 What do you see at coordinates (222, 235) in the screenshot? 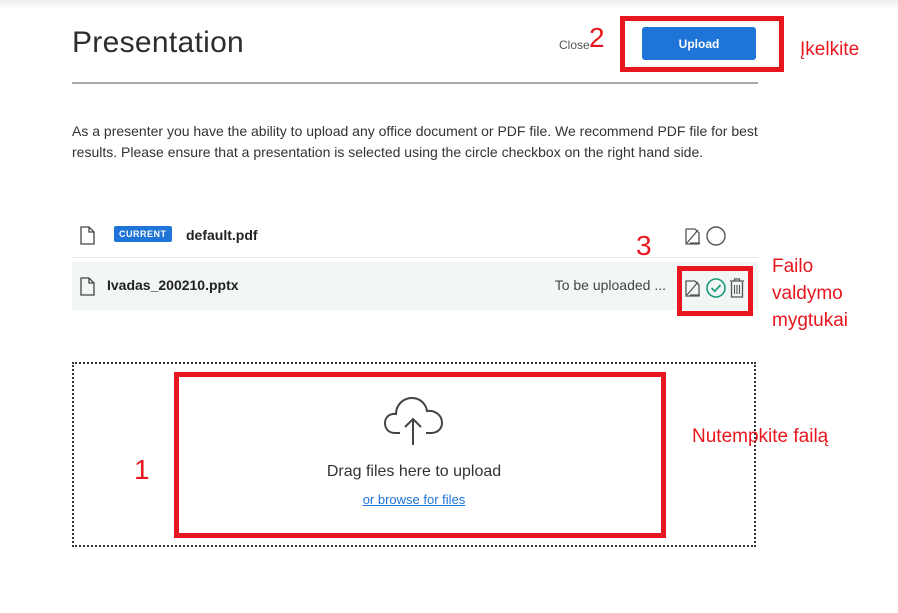
I see `file-name: default.pdf` at bounding box center [222, 235].